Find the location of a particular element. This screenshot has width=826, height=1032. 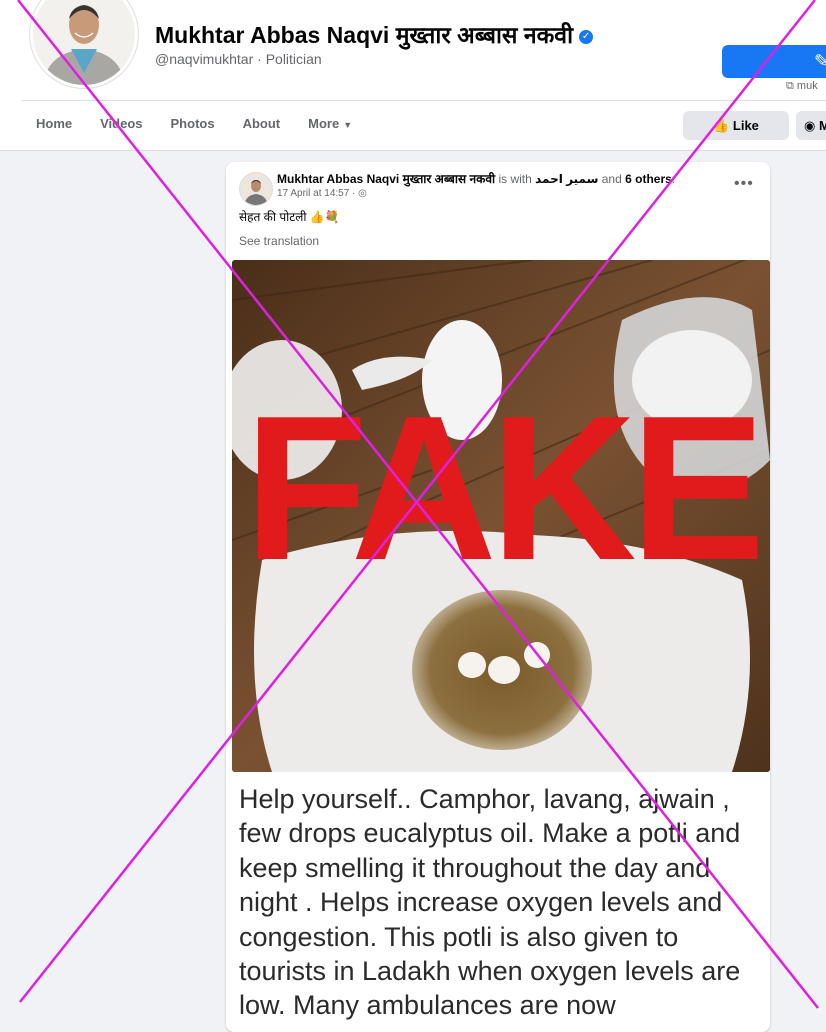

page-title: Mukhtar Abbas Naqvi मुख्तार अब्बास नकवी ✓ is located at coordinates (374, 34).